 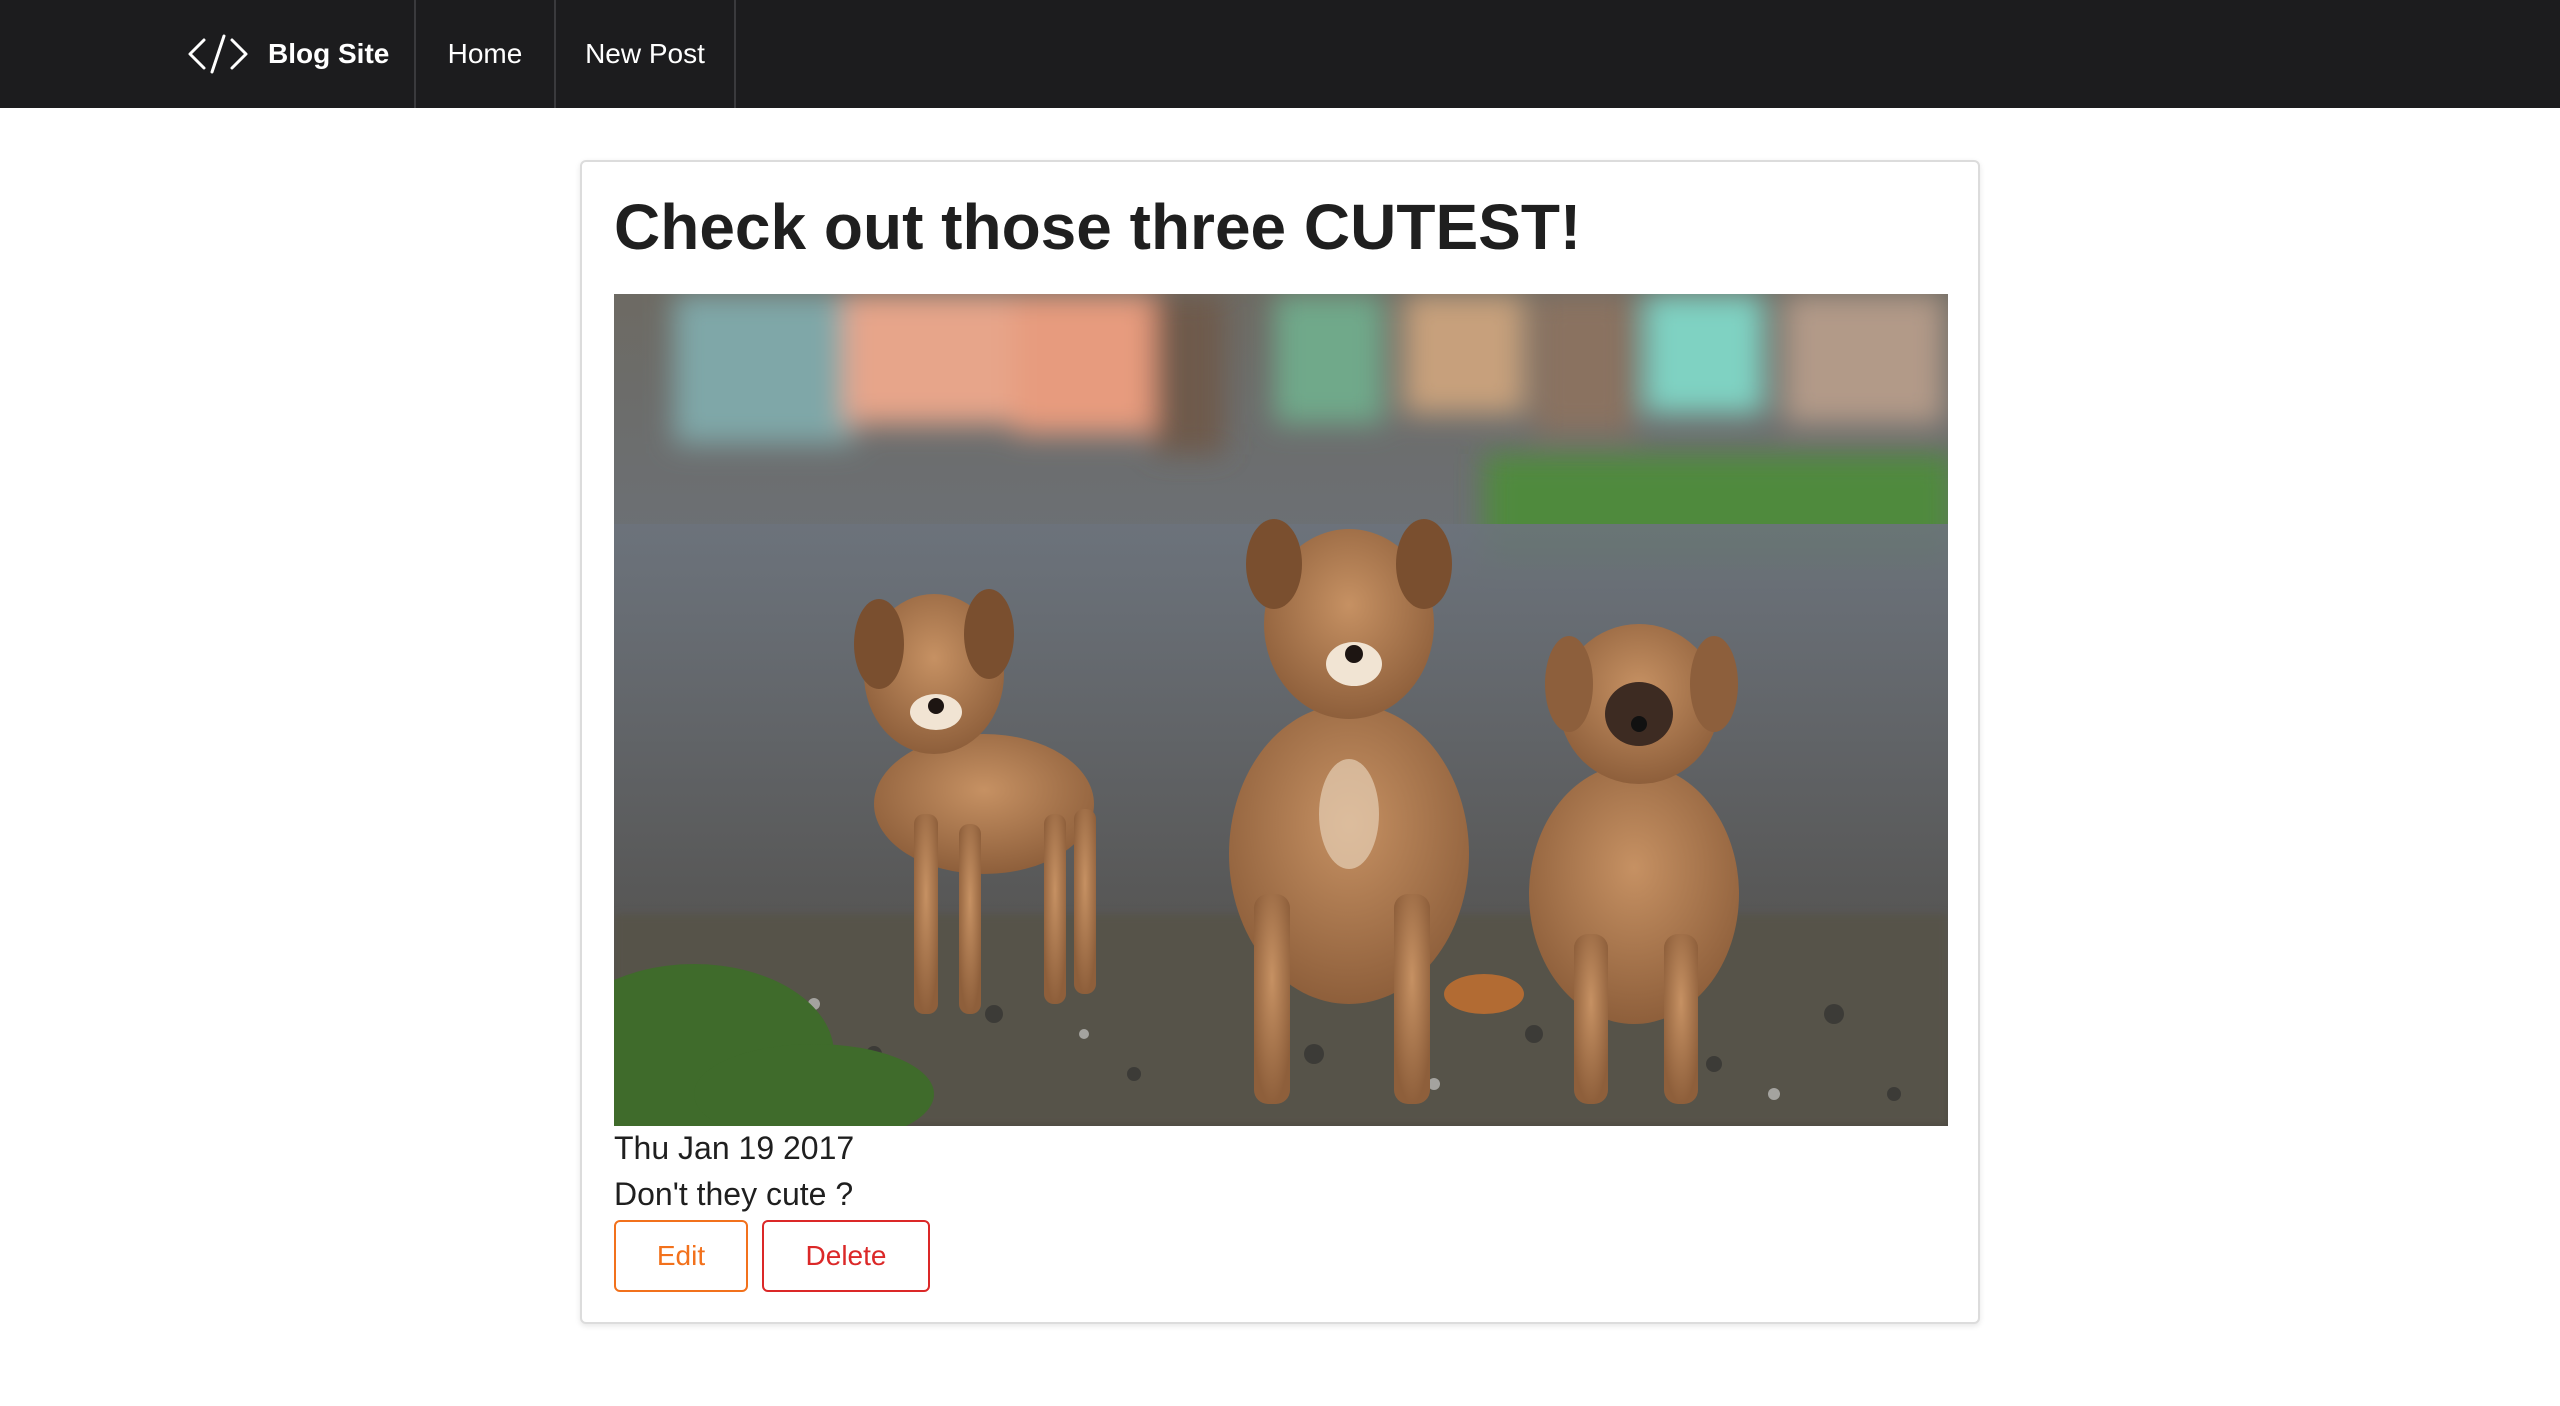 I want to click on edit-button: Edit, so click(x=681, y=1256).